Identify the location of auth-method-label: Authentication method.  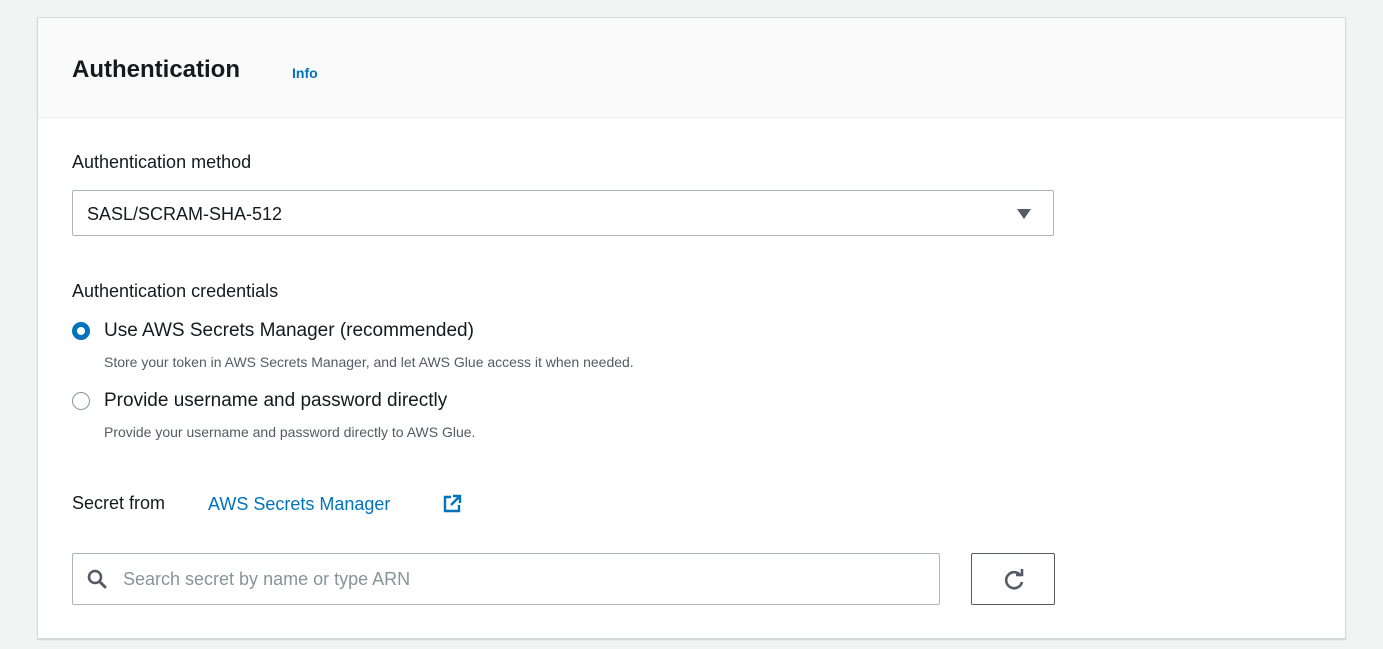
(162, 162).